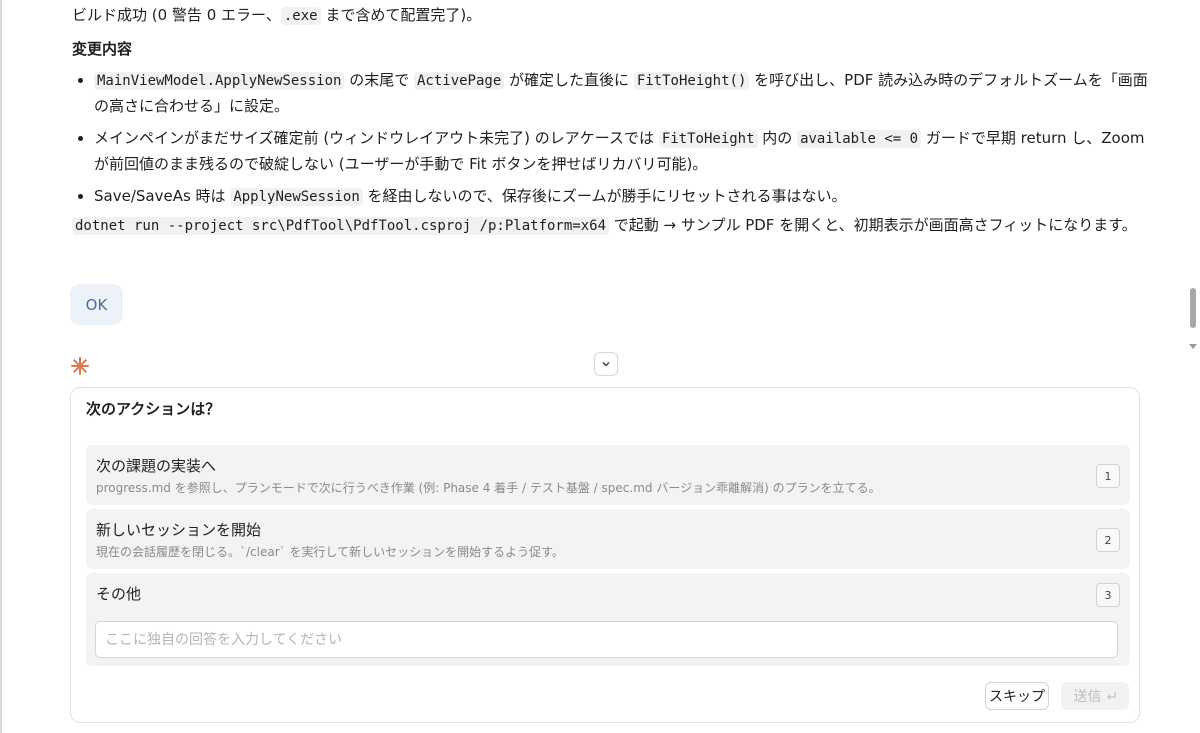 This screenshot has width=1200, height=733. What do you see at coordinates (176, 15) in the screenshot?
I see `build-status-pre: ビルド成功 (0 警告 0 エラー、` at bounding box center [176, 15].